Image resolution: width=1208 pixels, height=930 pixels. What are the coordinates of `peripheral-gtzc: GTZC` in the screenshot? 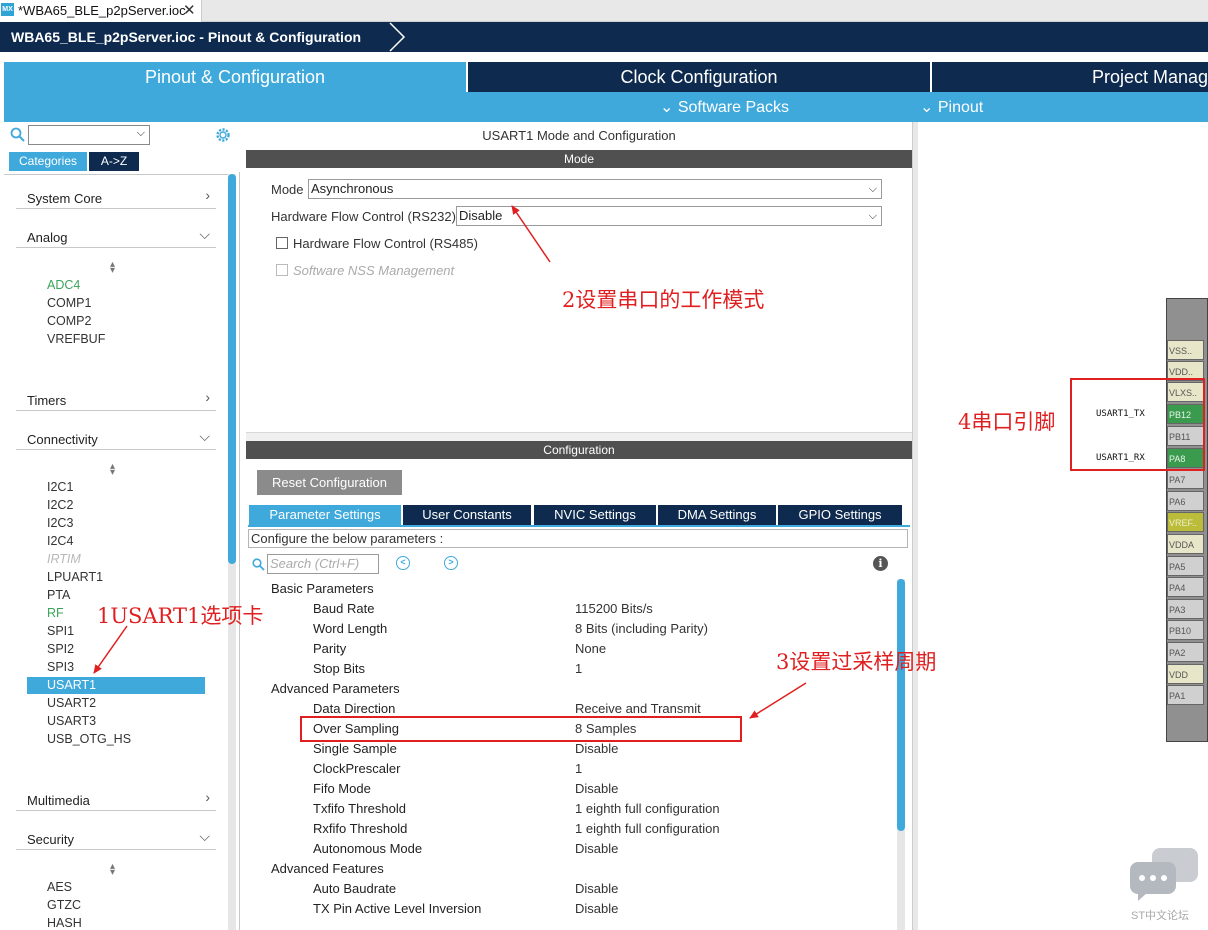 It's located at (64, 905).